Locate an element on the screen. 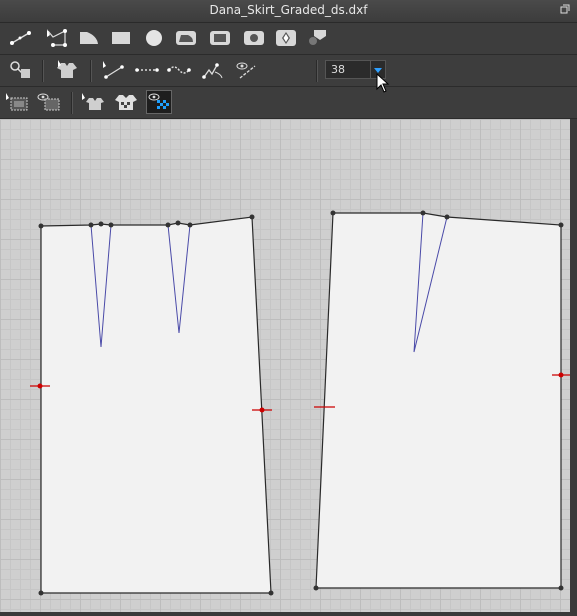 The height and width of the screenshot is (616, 577). rounded-rect-tool-icon is located at coordinates (220, 38).